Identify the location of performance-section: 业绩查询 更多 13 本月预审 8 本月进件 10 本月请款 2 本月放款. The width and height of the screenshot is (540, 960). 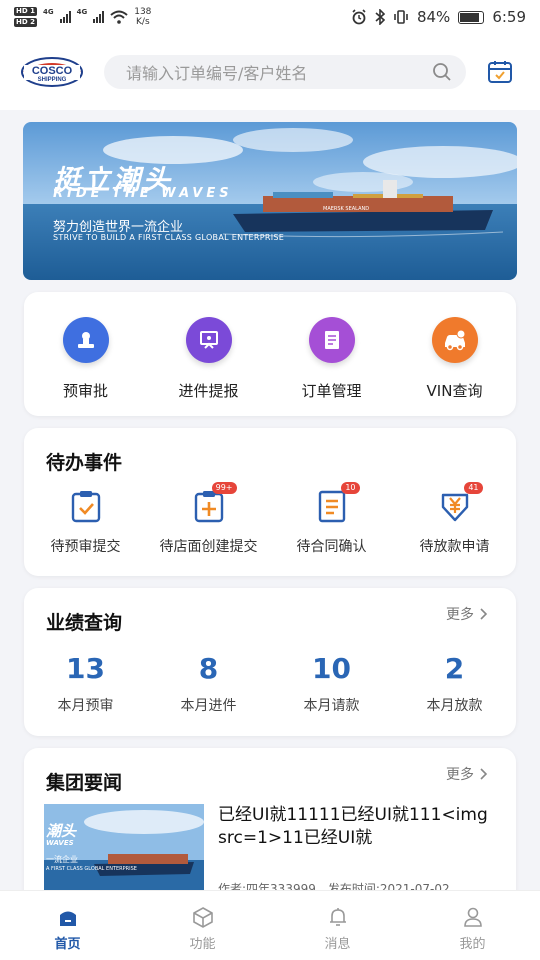
(270, 662).